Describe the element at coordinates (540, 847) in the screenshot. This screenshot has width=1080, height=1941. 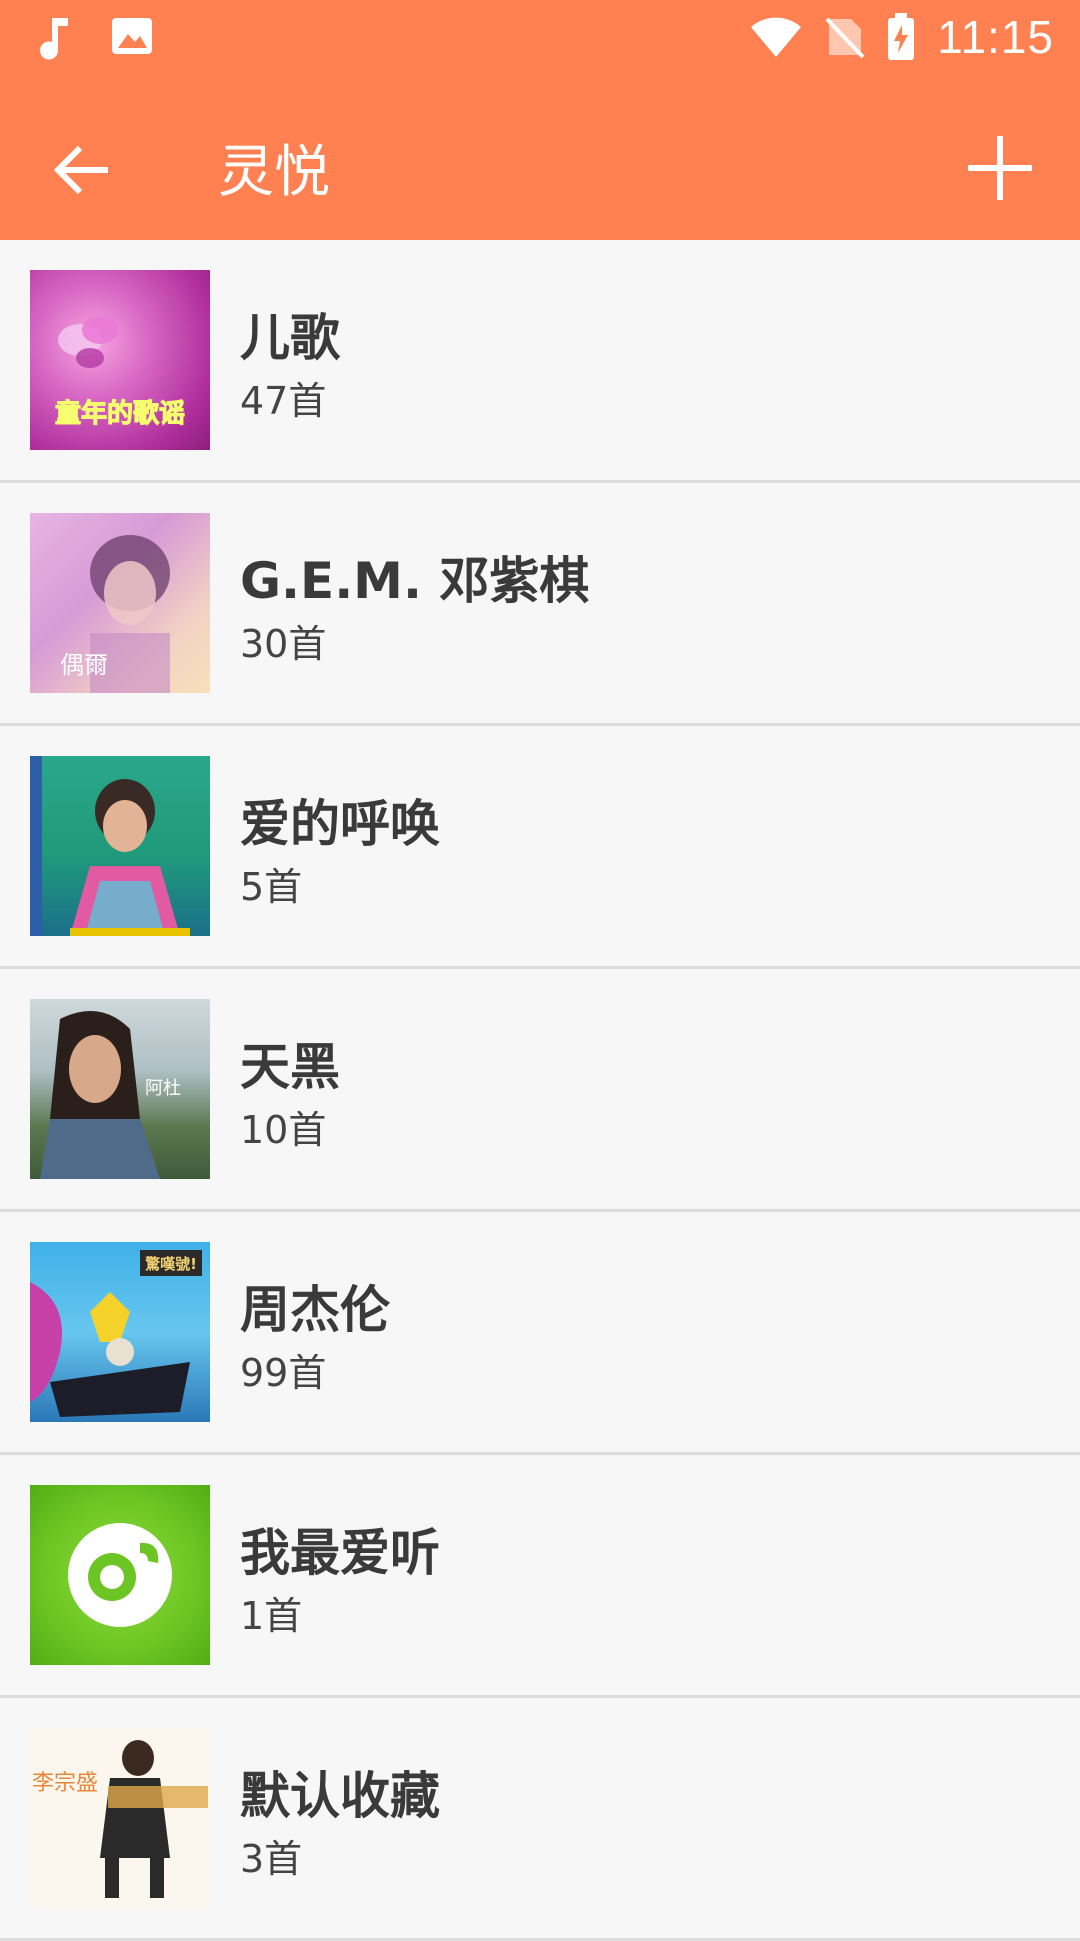
I see `list-item: 爱的呼唤 5首` at that location.